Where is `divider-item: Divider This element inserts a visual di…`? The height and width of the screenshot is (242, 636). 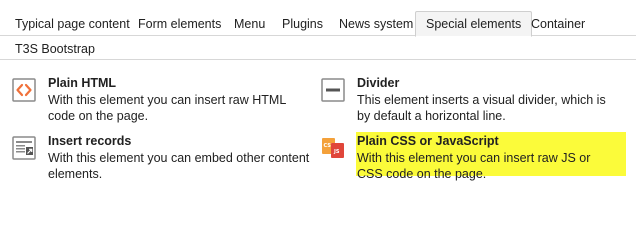 divider-item: Divider This element inserts a visual di… is located at coordinates (471, 99).